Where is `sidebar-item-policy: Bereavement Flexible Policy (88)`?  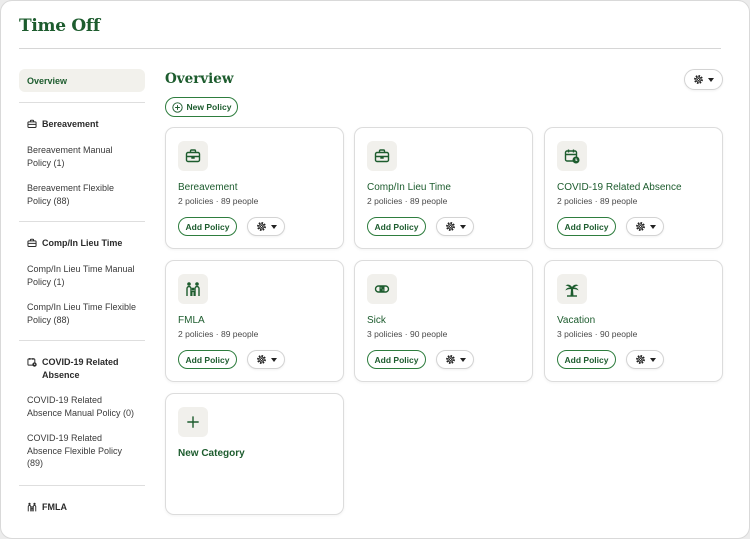
sidebar-item-policy: Bereavement Flexible Policy (88) is located at coordinates (82, 194).